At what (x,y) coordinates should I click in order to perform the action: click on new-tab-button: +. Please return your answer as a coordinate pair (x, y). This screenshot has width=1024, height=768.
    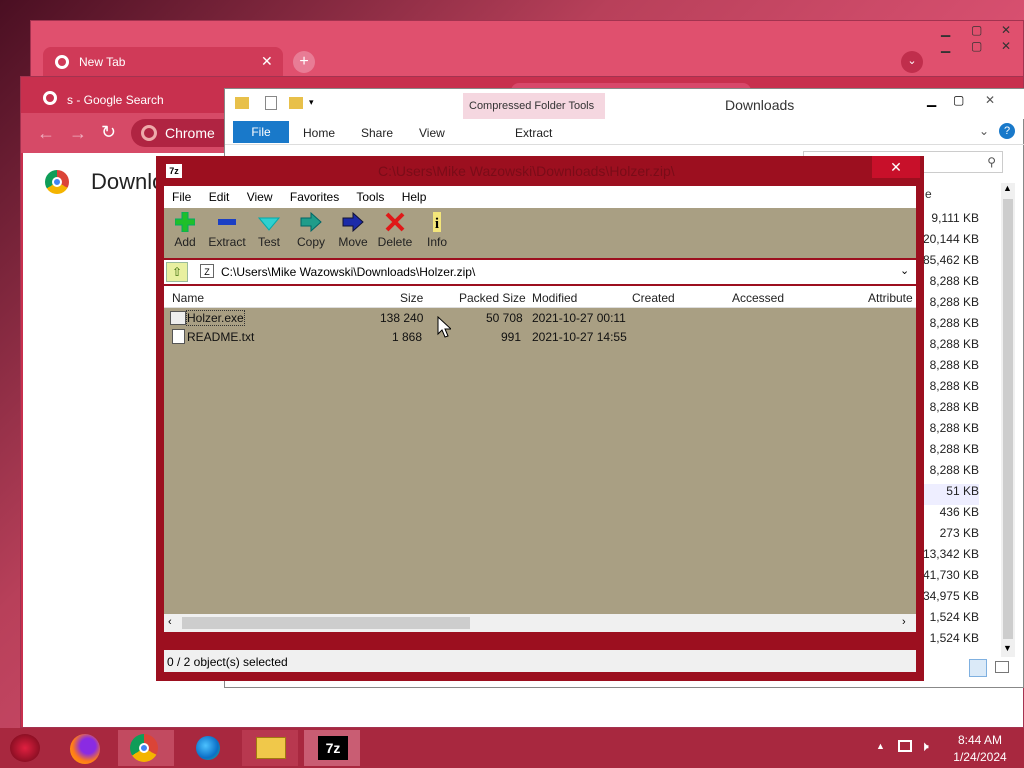
    Looking at the image, I should click on (304, 62).